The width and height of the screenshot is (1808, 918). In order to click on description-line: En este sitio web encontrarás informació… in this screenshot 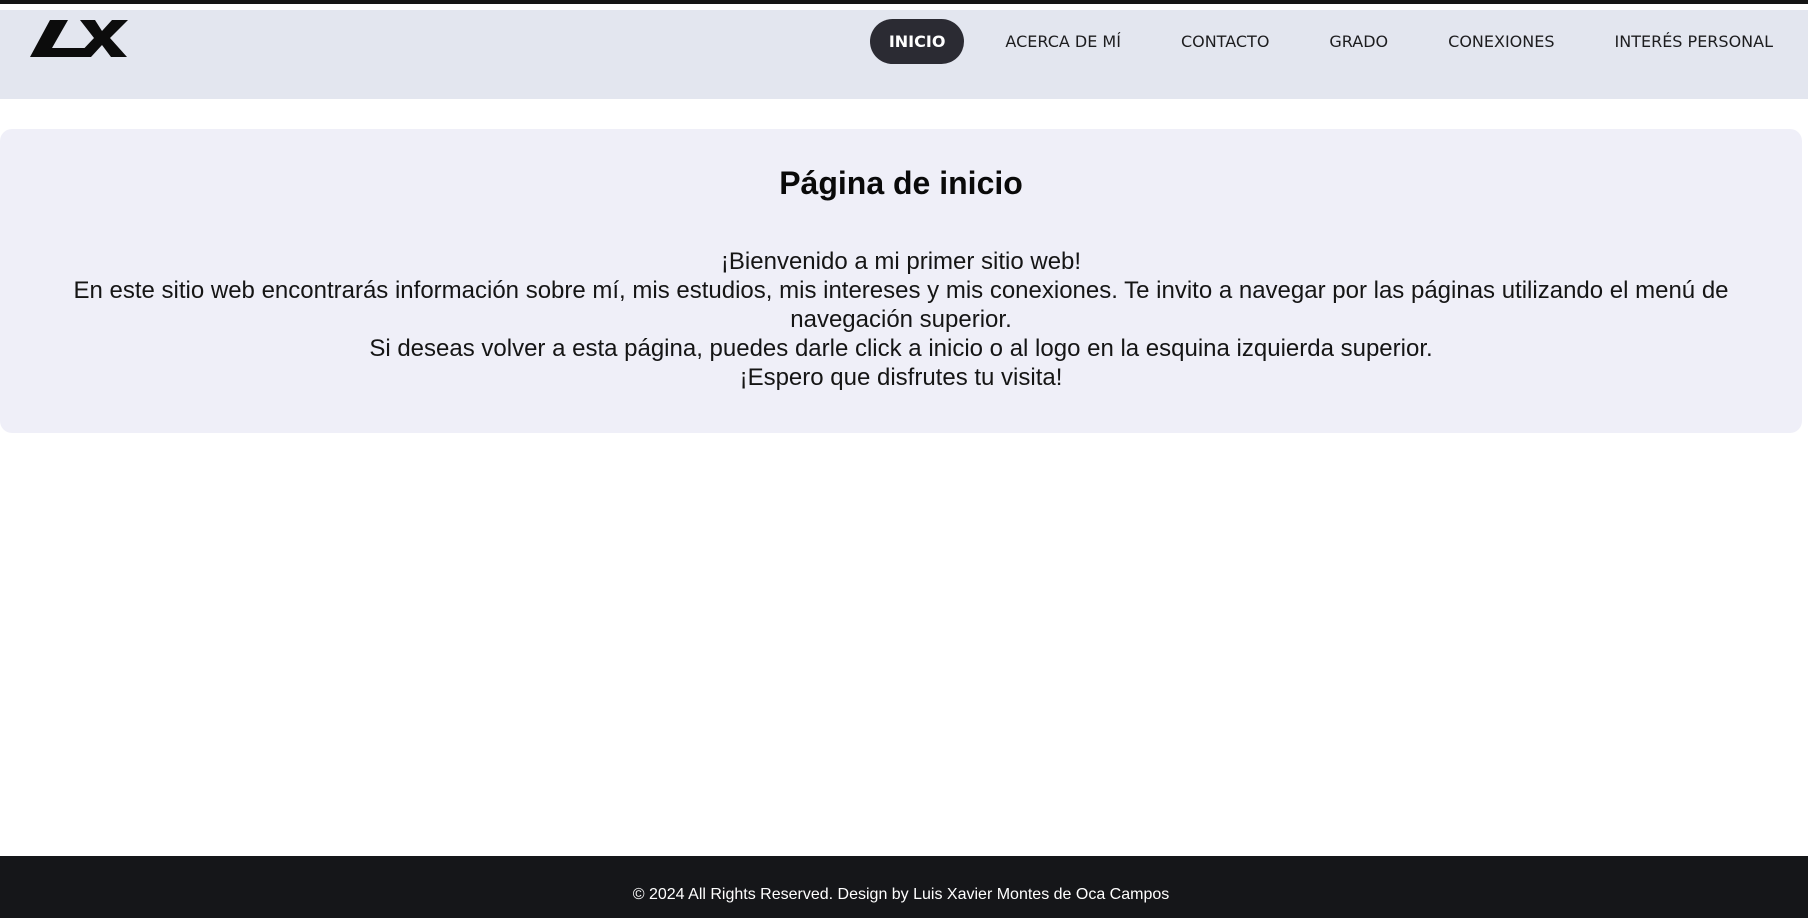, I will do `click(901, 305)`.